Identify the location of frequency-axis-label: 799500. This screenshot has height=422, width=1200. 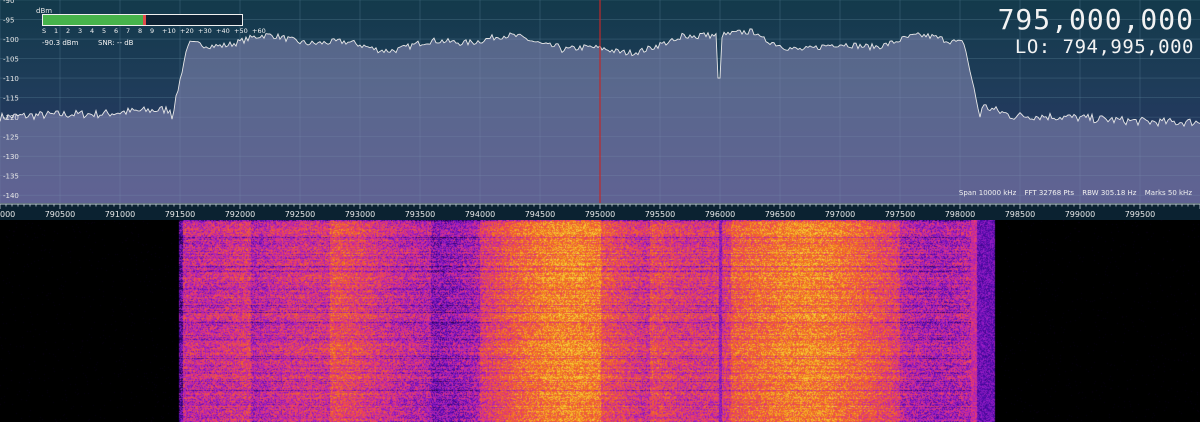
(1140, 214).